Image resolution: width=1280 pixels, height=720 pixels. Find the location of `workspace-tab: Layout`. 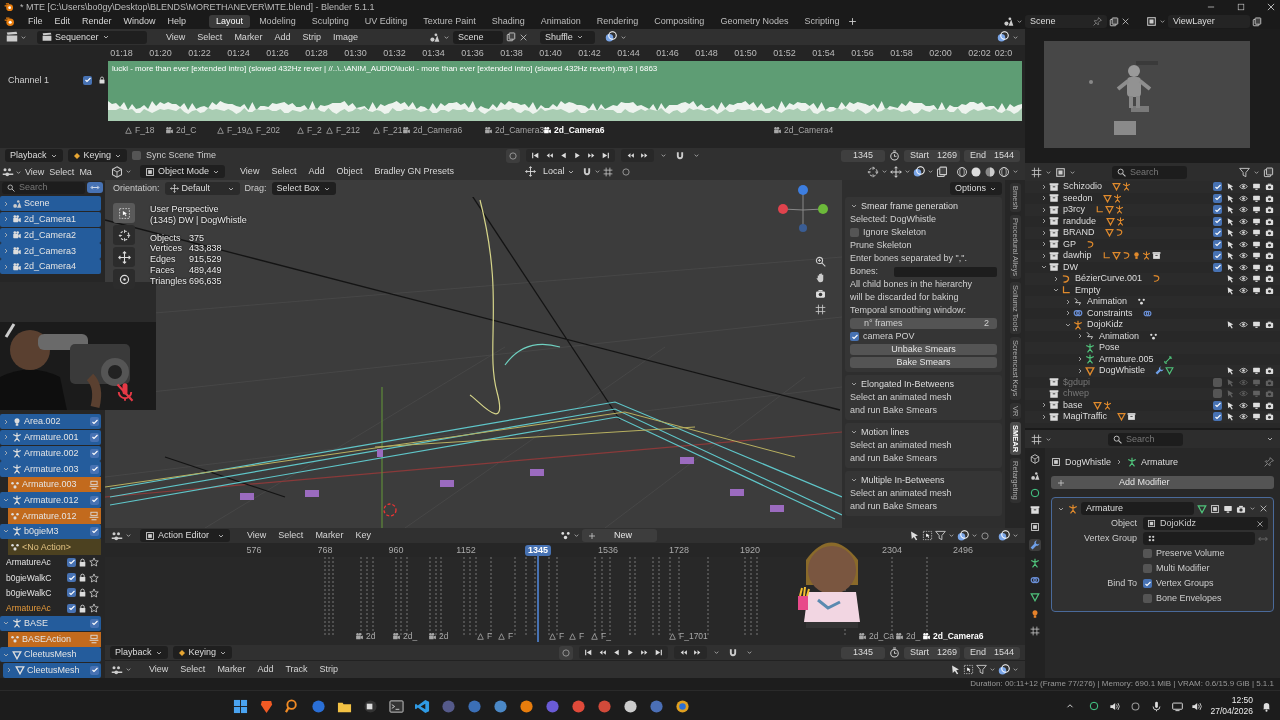

workspace-tab: Layout is located at coordinates (230, 21).